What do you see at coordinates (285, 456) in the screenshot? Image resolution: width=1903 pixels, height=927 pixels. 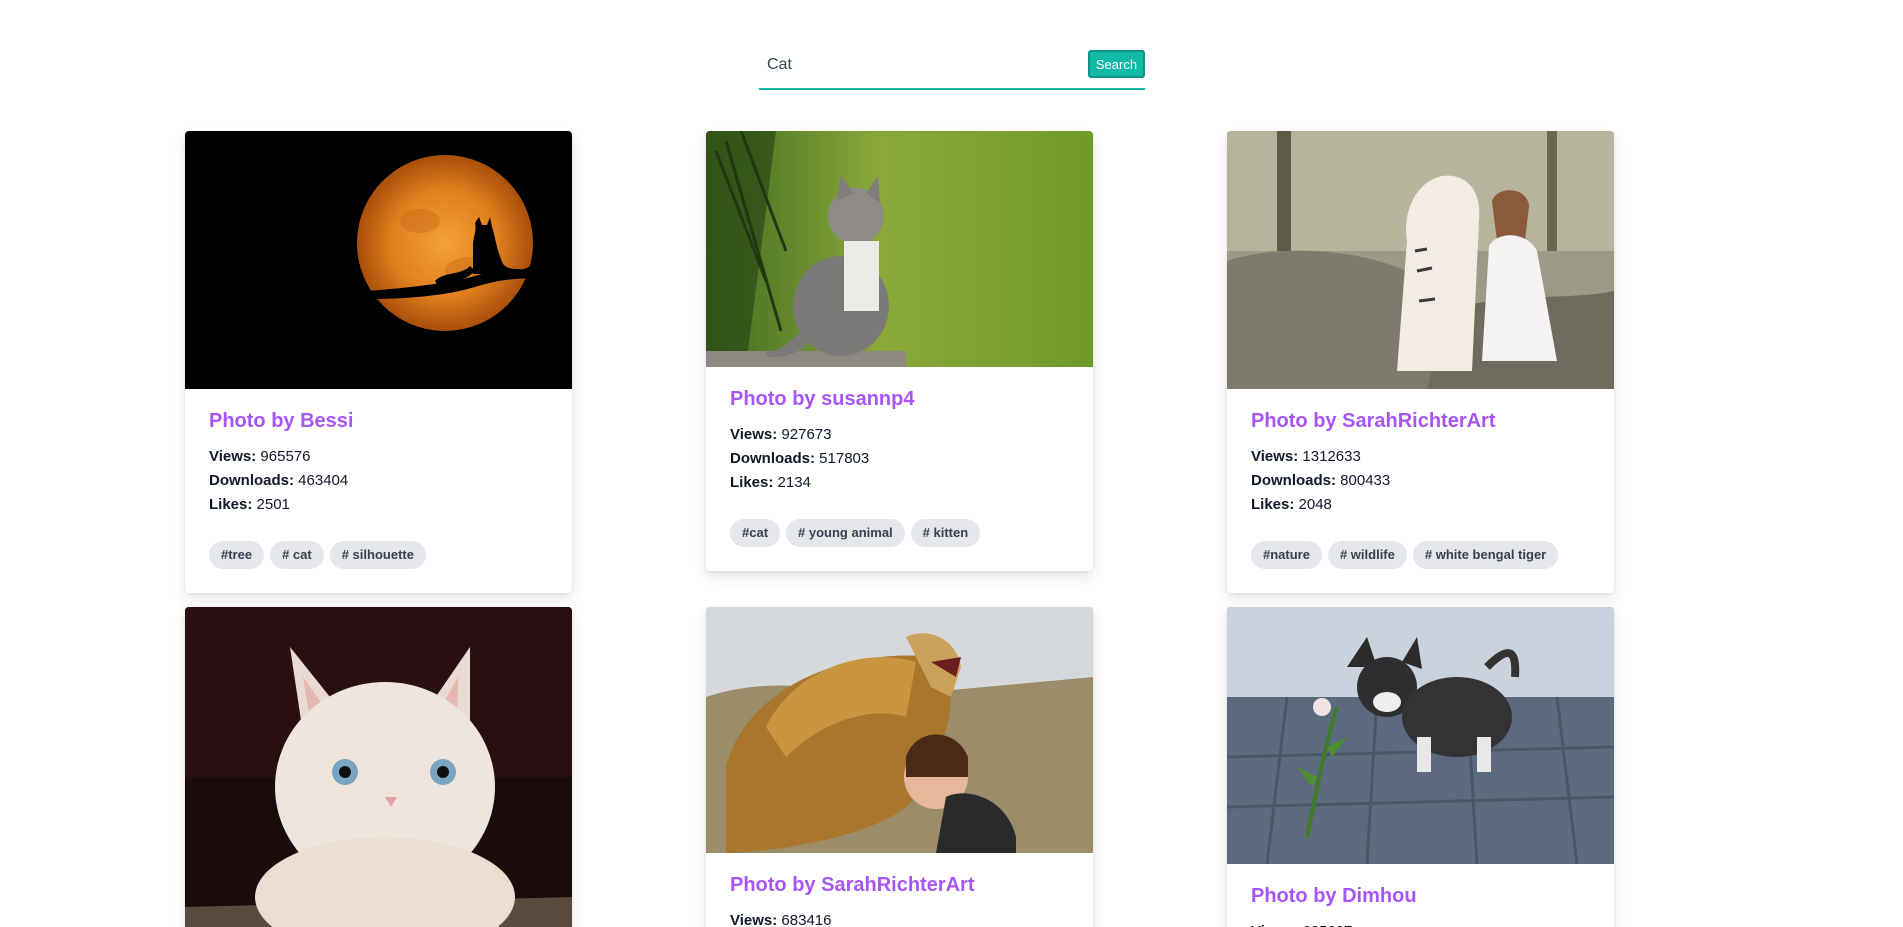 I see `views-value: 965576` at bounding box center [285, 456].